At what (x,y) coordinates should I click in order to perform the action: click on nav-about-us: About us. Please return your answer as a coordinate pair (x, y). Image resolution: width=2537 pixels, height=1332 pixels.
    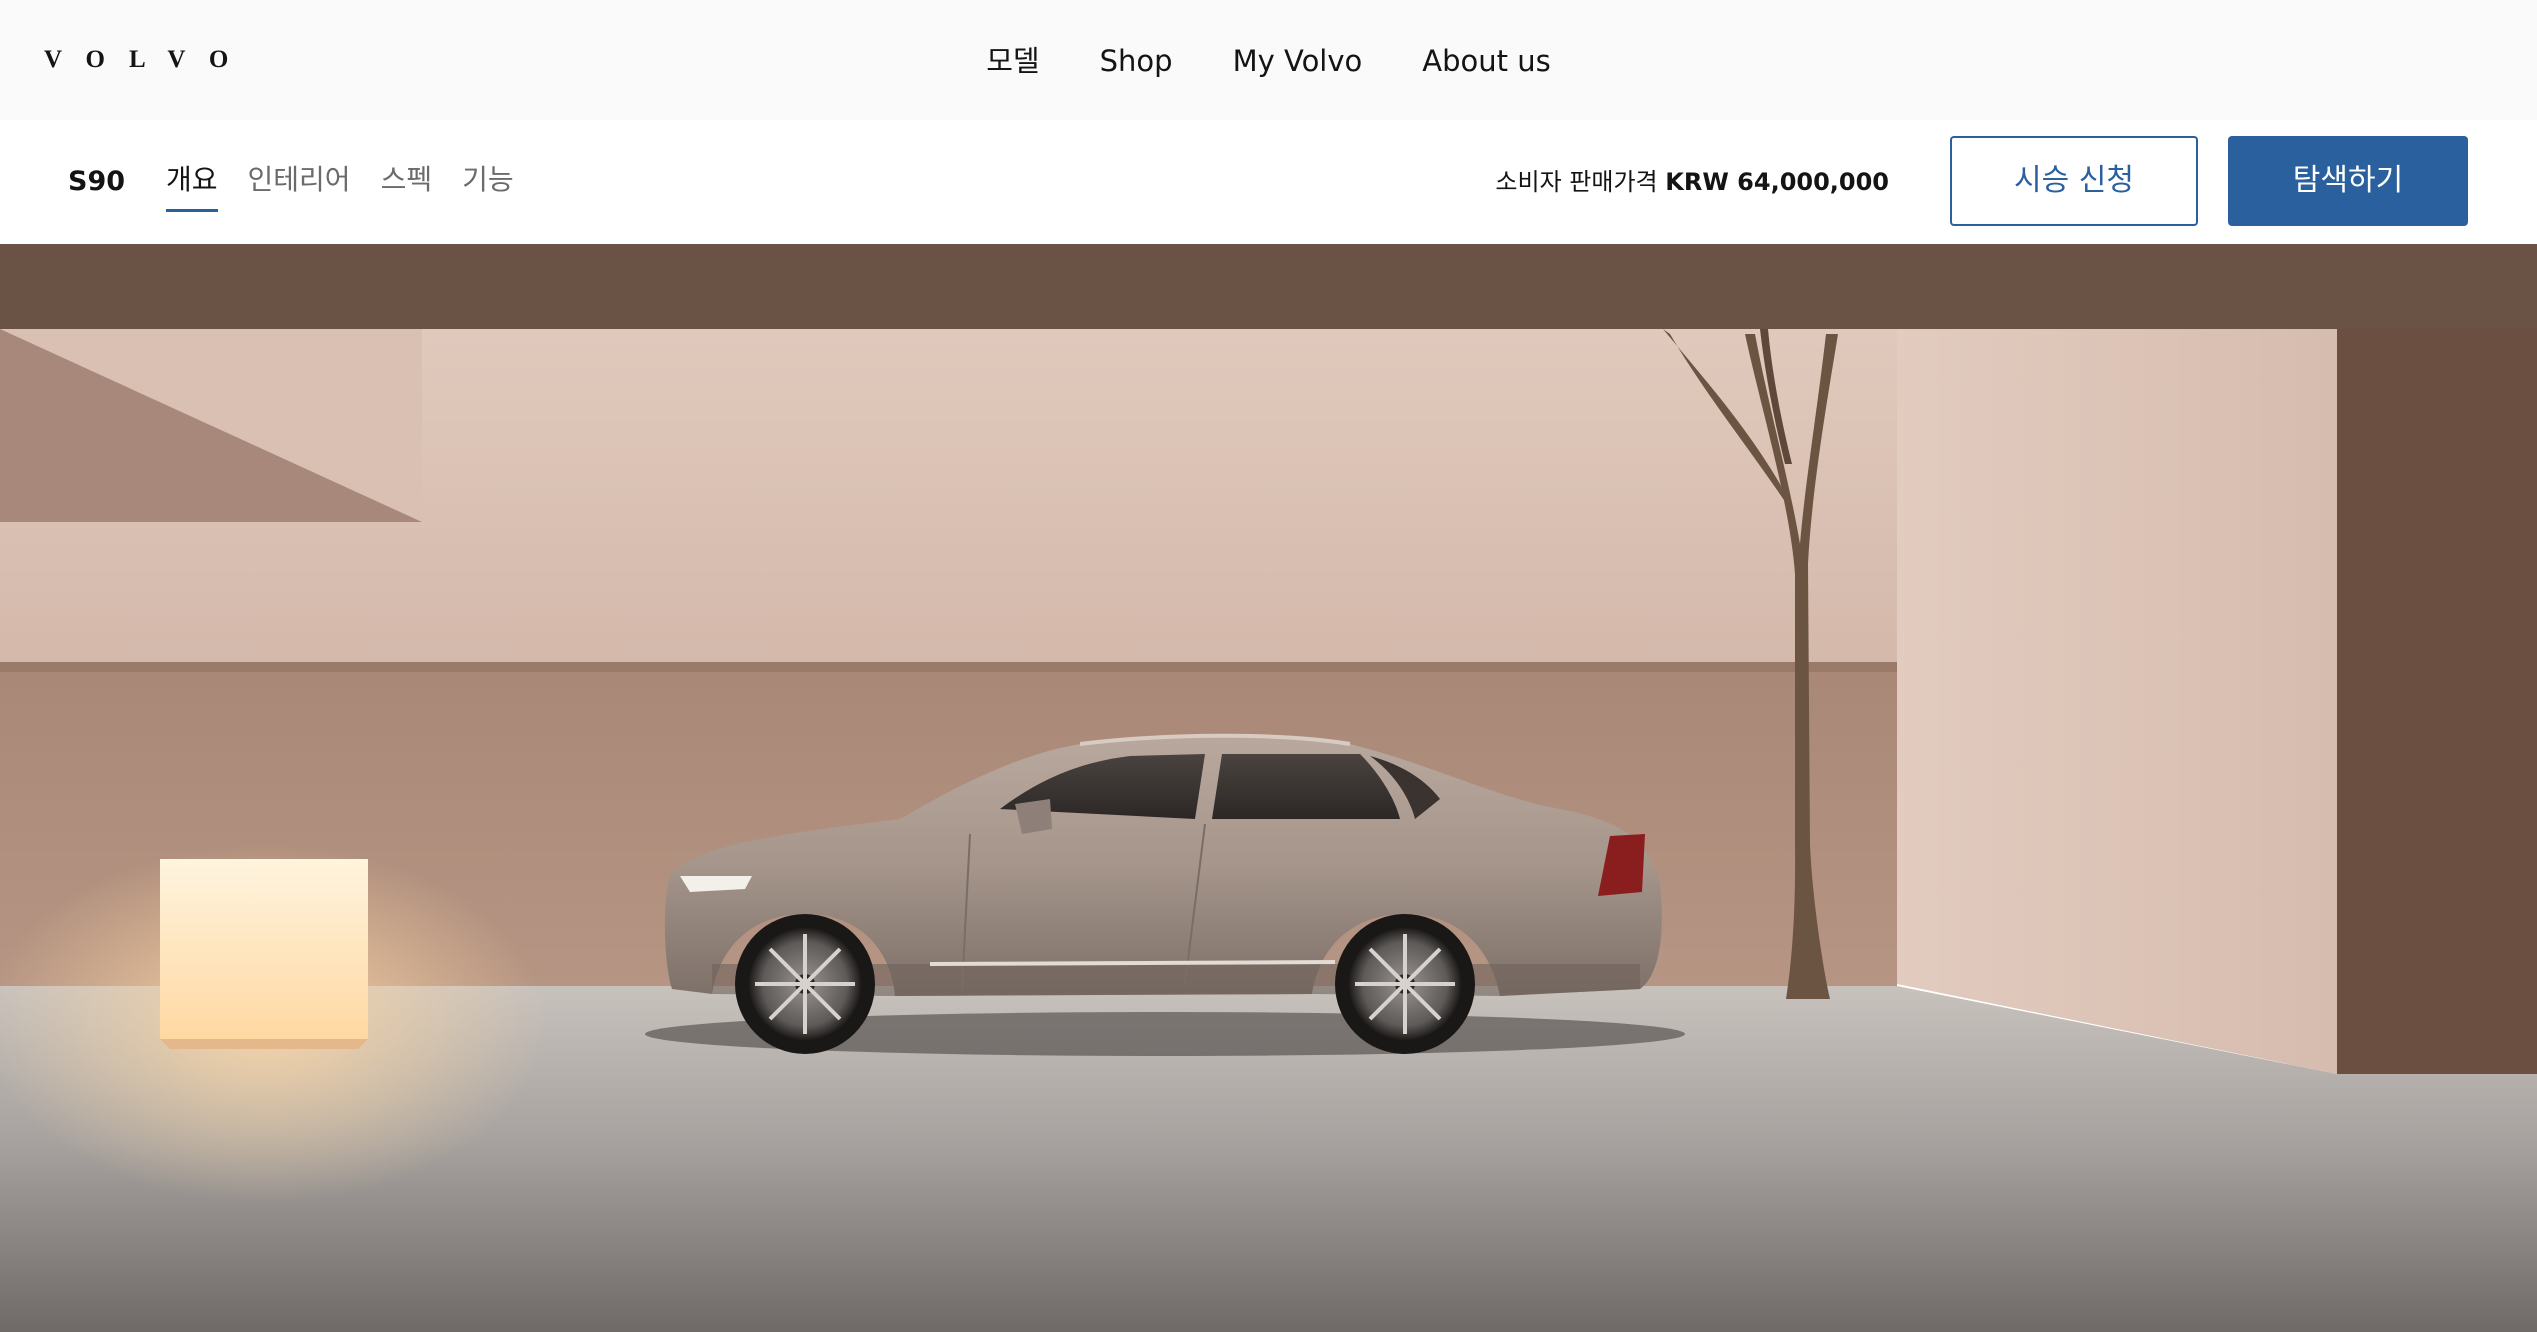
    Looking at the image, I should click on (1486, 61).